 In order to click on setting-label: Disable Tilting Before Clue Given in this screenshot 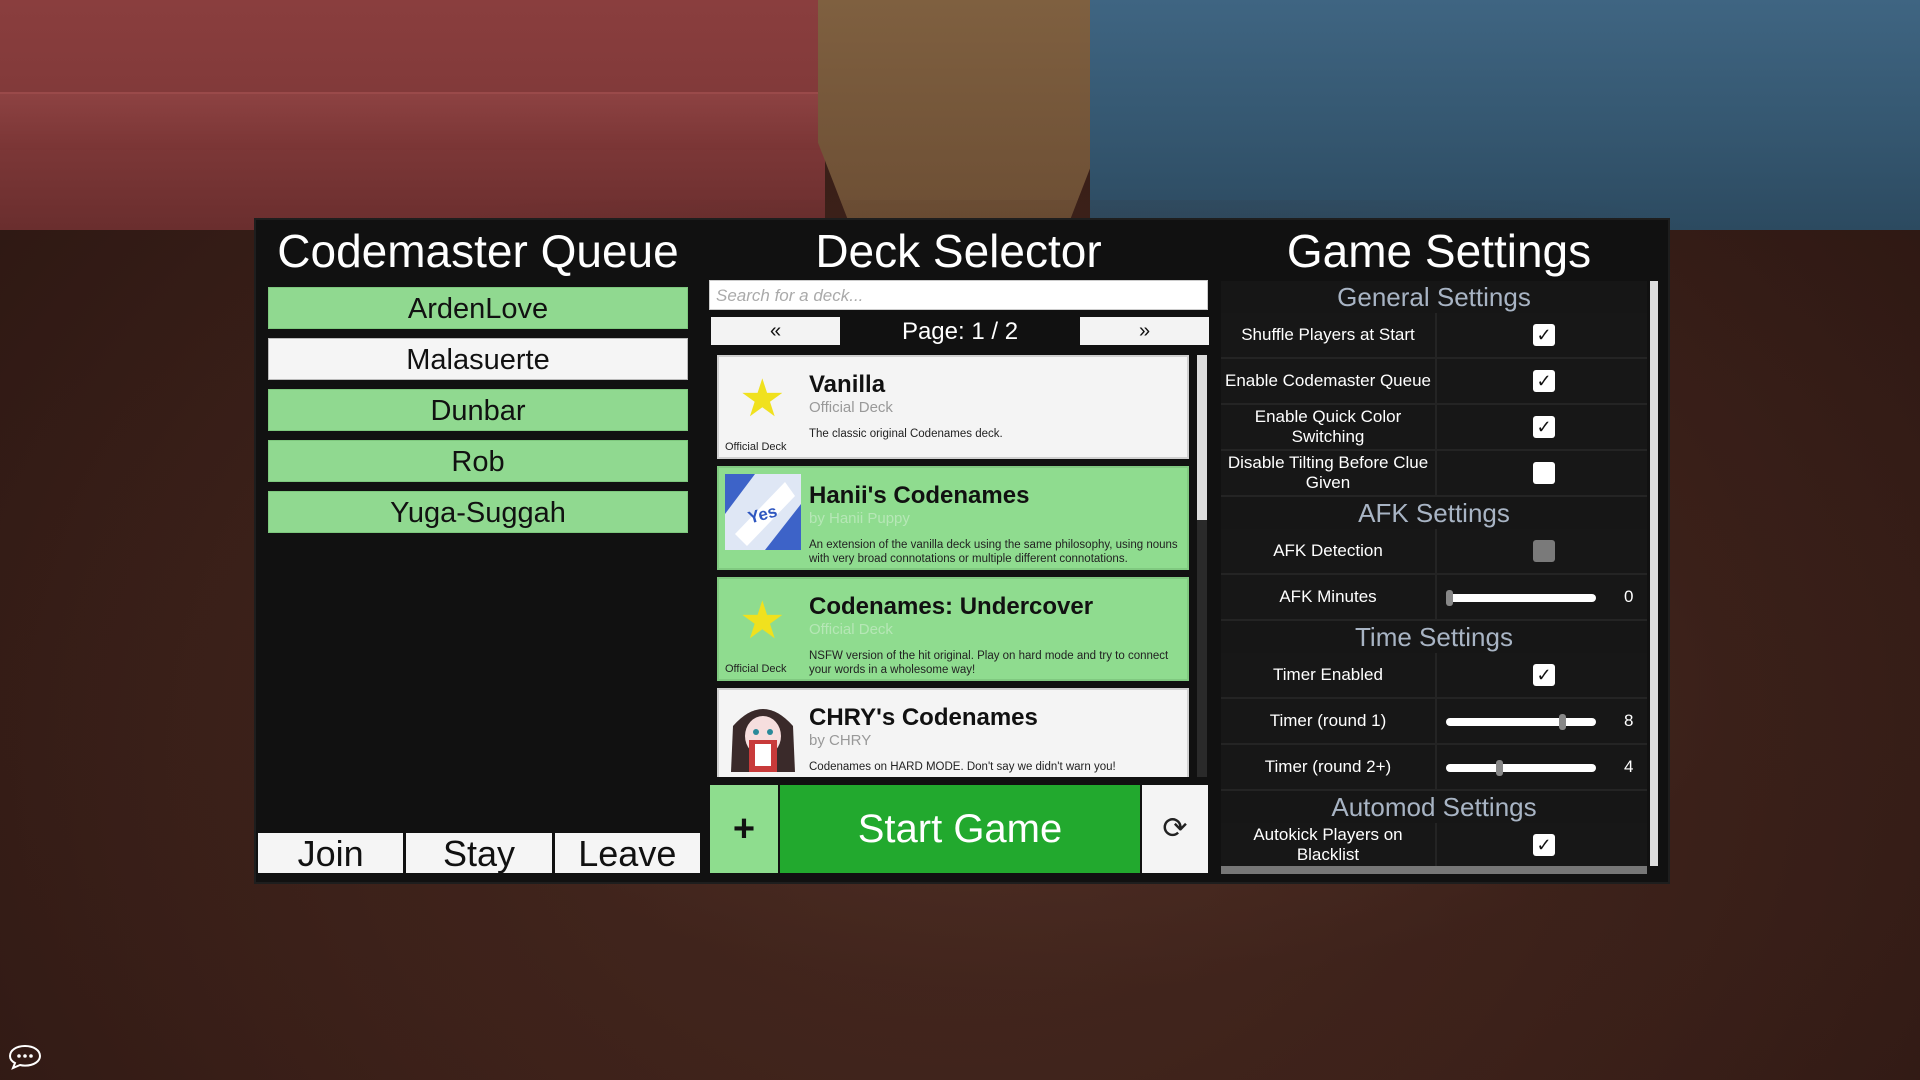, I will do `click(1329, 473)`.